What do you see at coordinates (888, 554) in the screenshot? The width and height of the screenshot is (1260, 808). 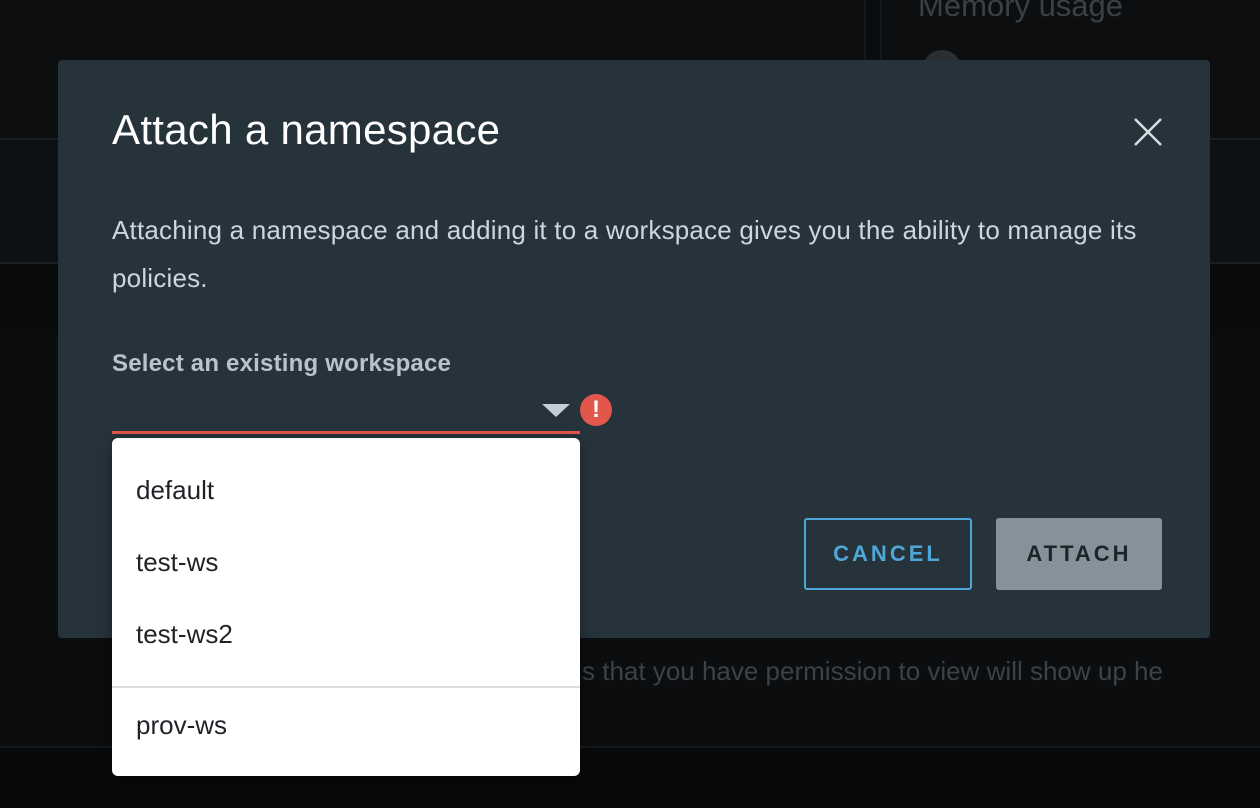 I see `cancel-button: CANCEL` at bounding box center [888, 554].